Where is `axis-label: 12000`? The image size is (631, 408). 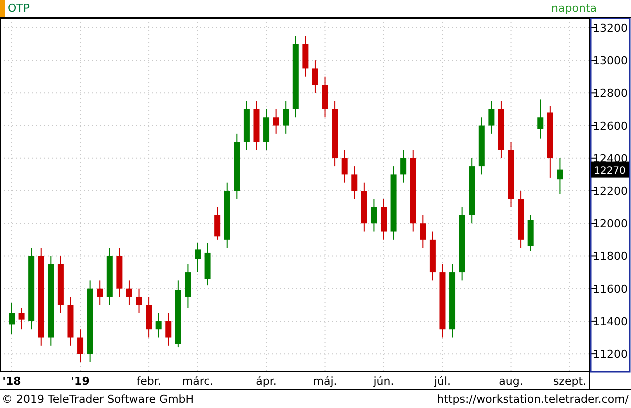
axis-label: 12000 is located at coordinates (610, 224).